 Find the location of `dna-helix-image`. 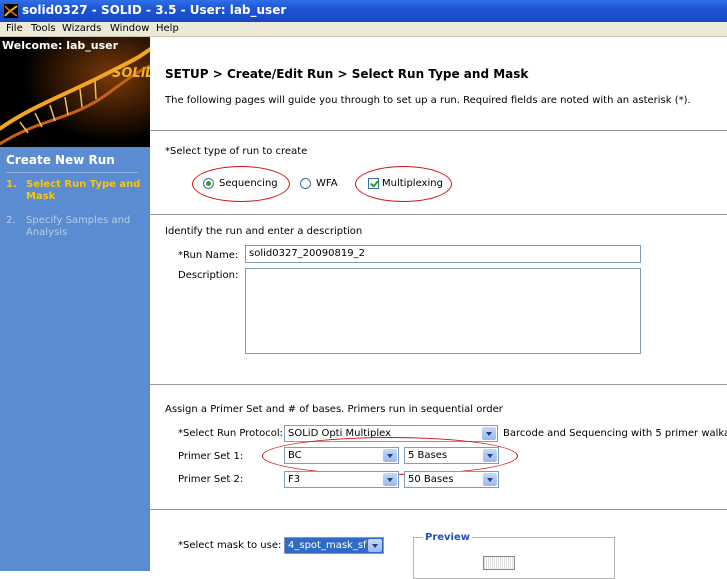

dna-helix-image is located at coordinates (75, 92).